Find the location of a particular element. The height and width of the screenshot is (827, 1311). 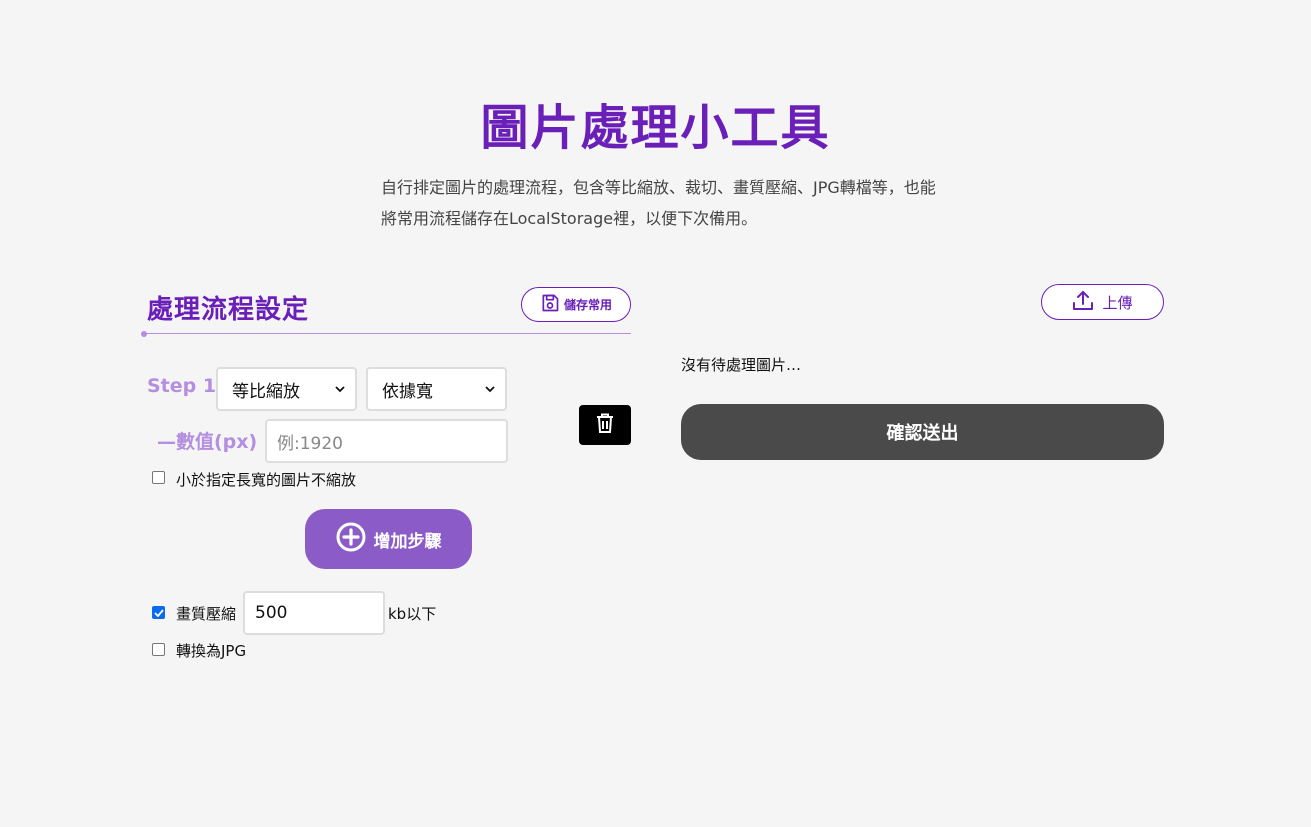

upload-icon is located at coordinates (1083, 302).